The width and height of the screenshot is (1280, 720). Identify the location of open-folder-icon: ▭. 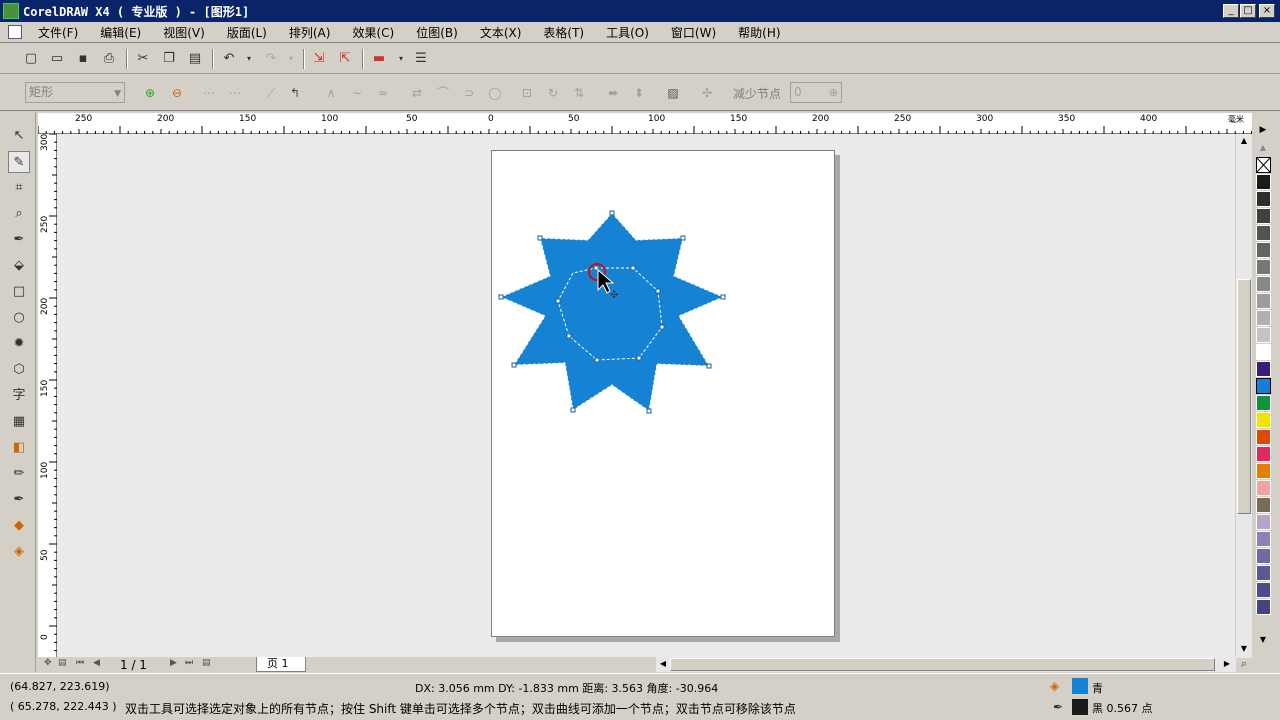
(57, 59).